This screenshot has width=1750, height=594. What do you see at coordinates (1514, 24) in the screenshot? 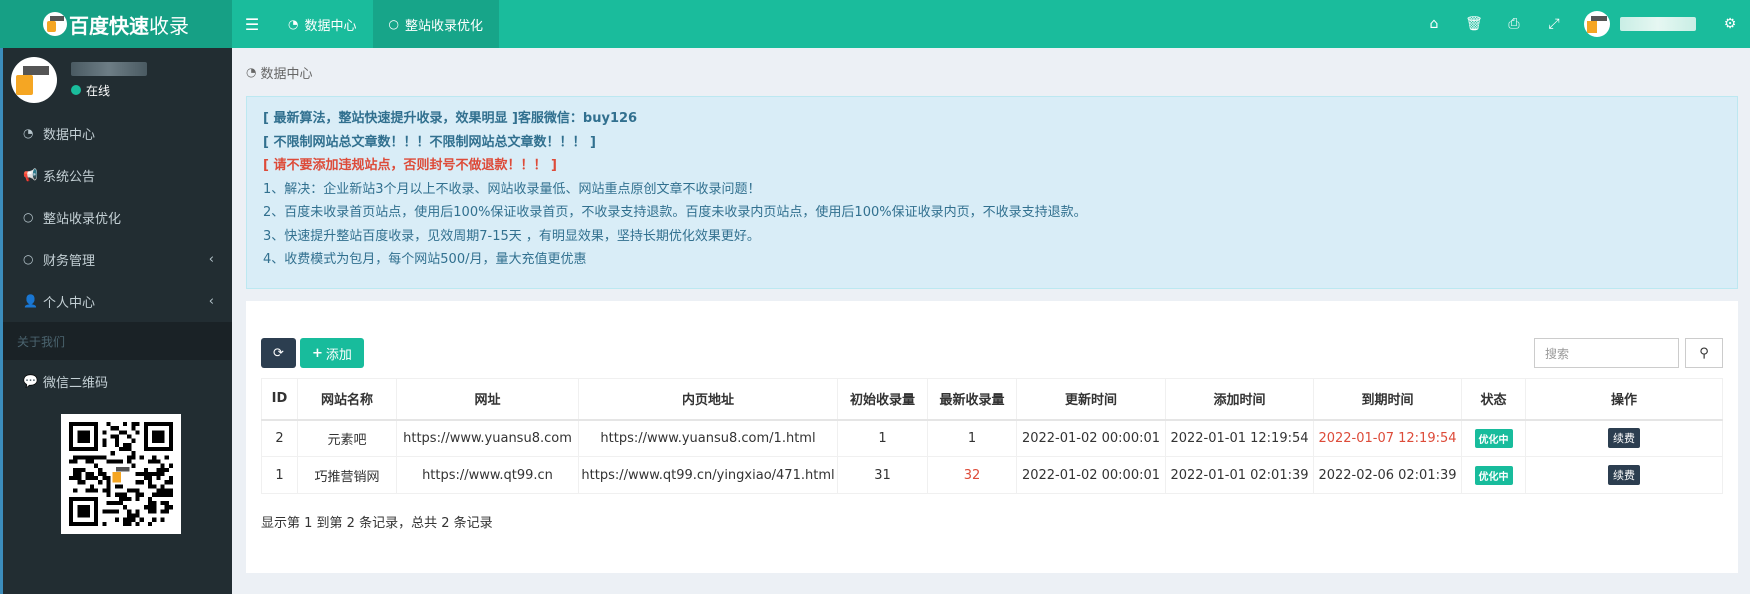
I see `translate-icon: ⎙` at bounding box center [1514, 24].